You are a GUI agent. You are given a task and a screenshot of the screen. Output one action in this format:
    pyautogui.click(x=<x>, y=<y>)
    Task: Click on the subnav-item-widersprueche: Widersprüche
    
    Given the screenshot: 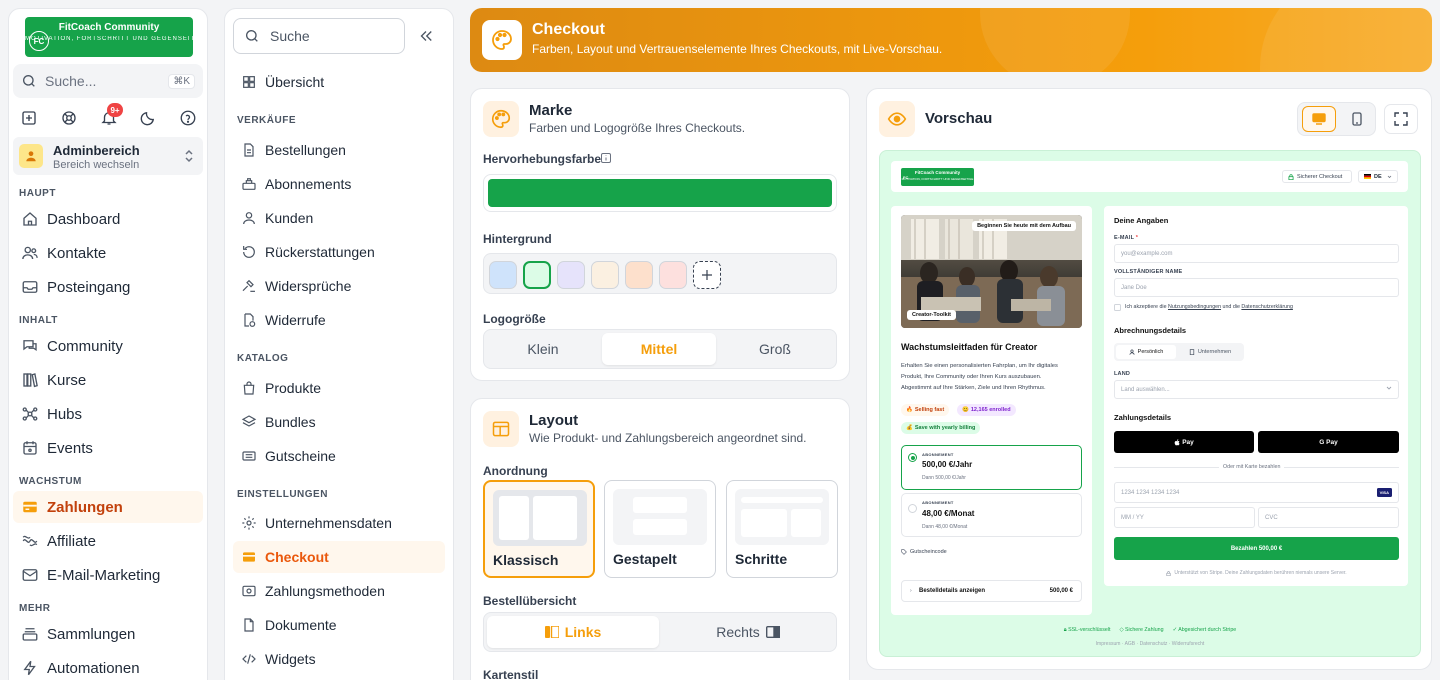 What is the action you would take?
    pyautogui.click(x=339, y=286)
    